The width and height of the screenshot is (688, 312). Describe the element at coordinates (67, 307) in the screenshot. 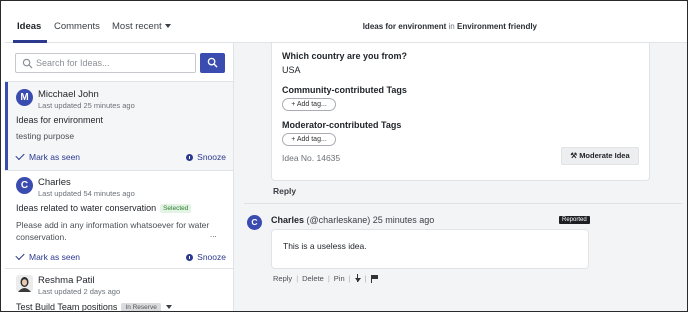

I see `idea-title-text: Test Build Team positions` at that location.